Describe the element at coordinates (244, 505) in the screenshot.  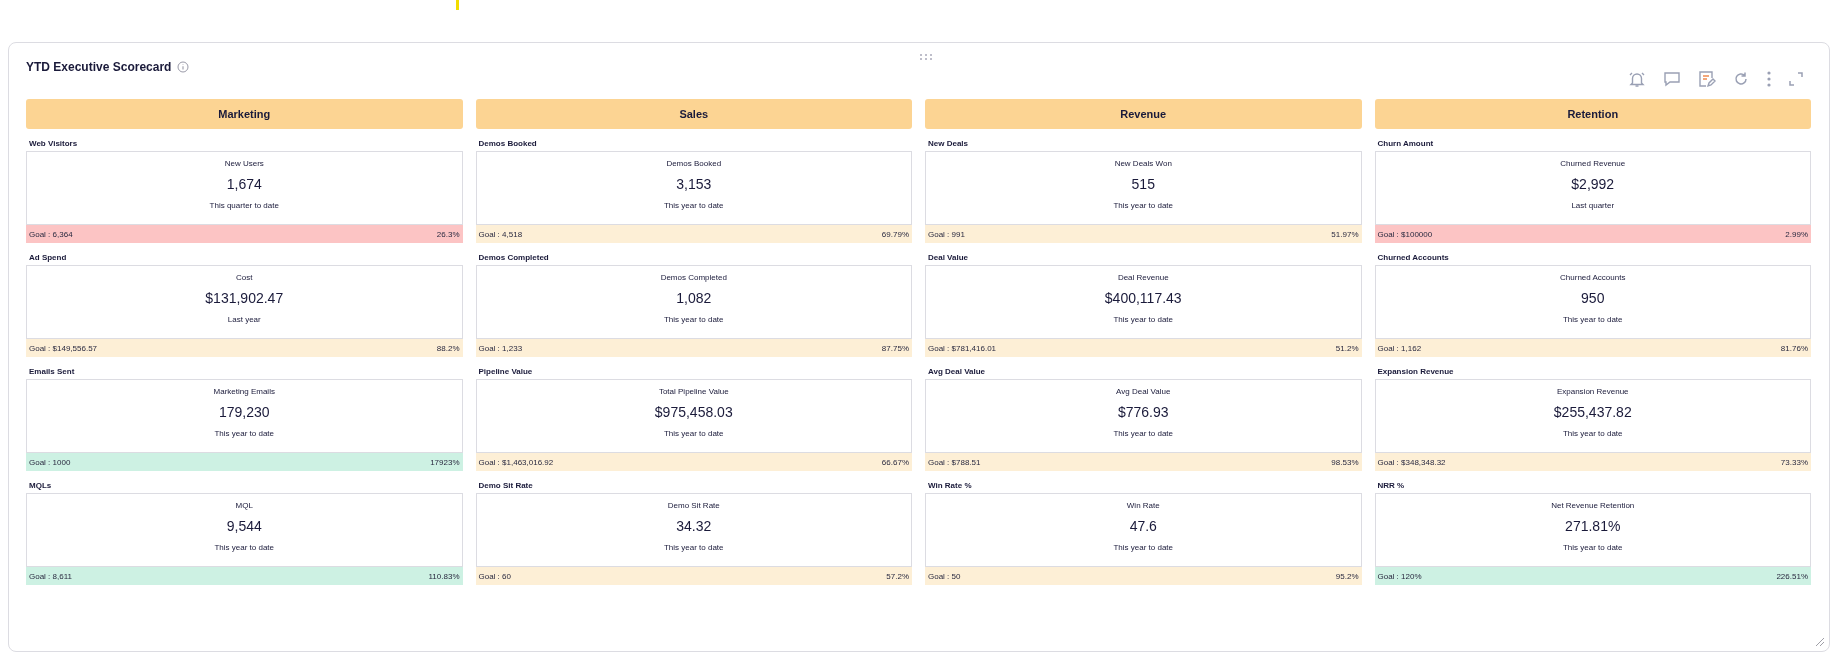
I see `metric-name: MQL` at that location.